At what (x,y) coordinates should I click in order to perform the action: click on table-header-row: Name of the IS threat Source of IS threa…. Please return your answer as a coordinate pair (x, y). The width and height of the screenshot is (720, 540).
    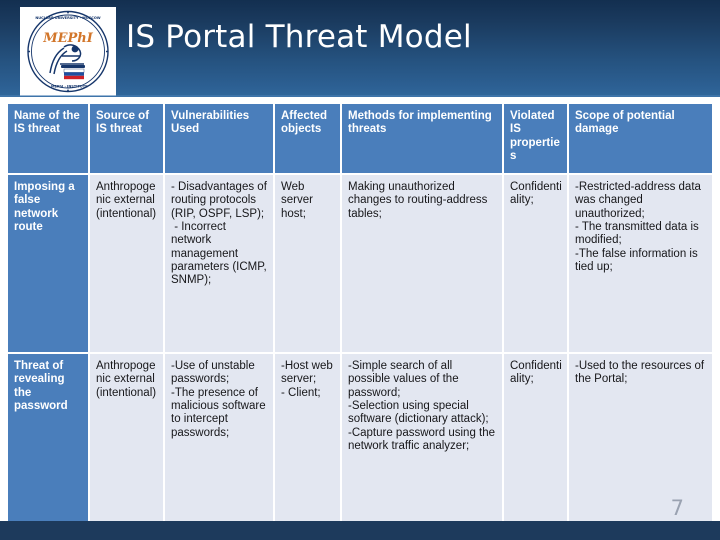
    Looking at the image, I should click on (360, 139).